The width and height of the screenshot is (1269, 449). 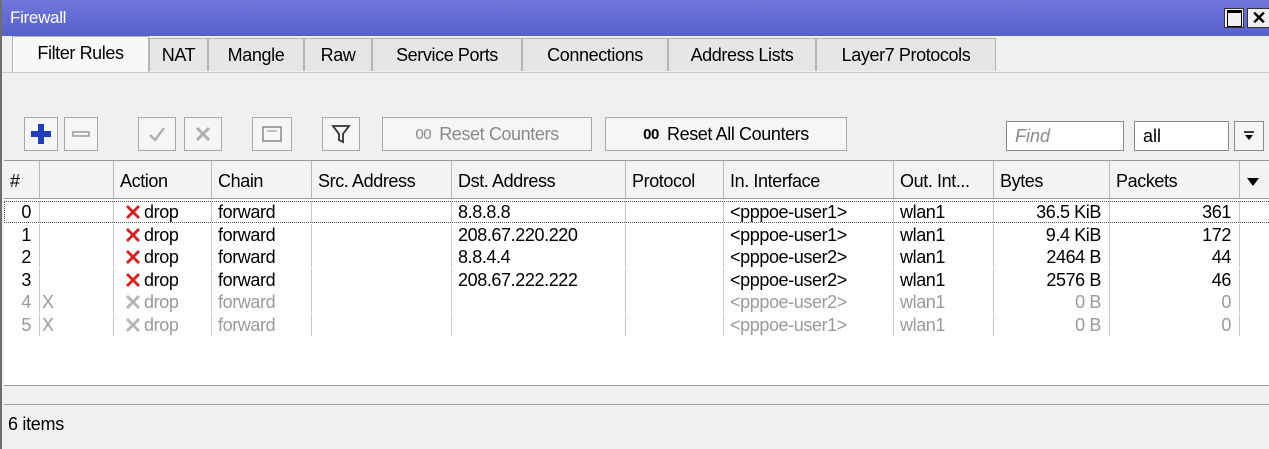 I want to click on column-menu-button, so click(x=1254, y=180).